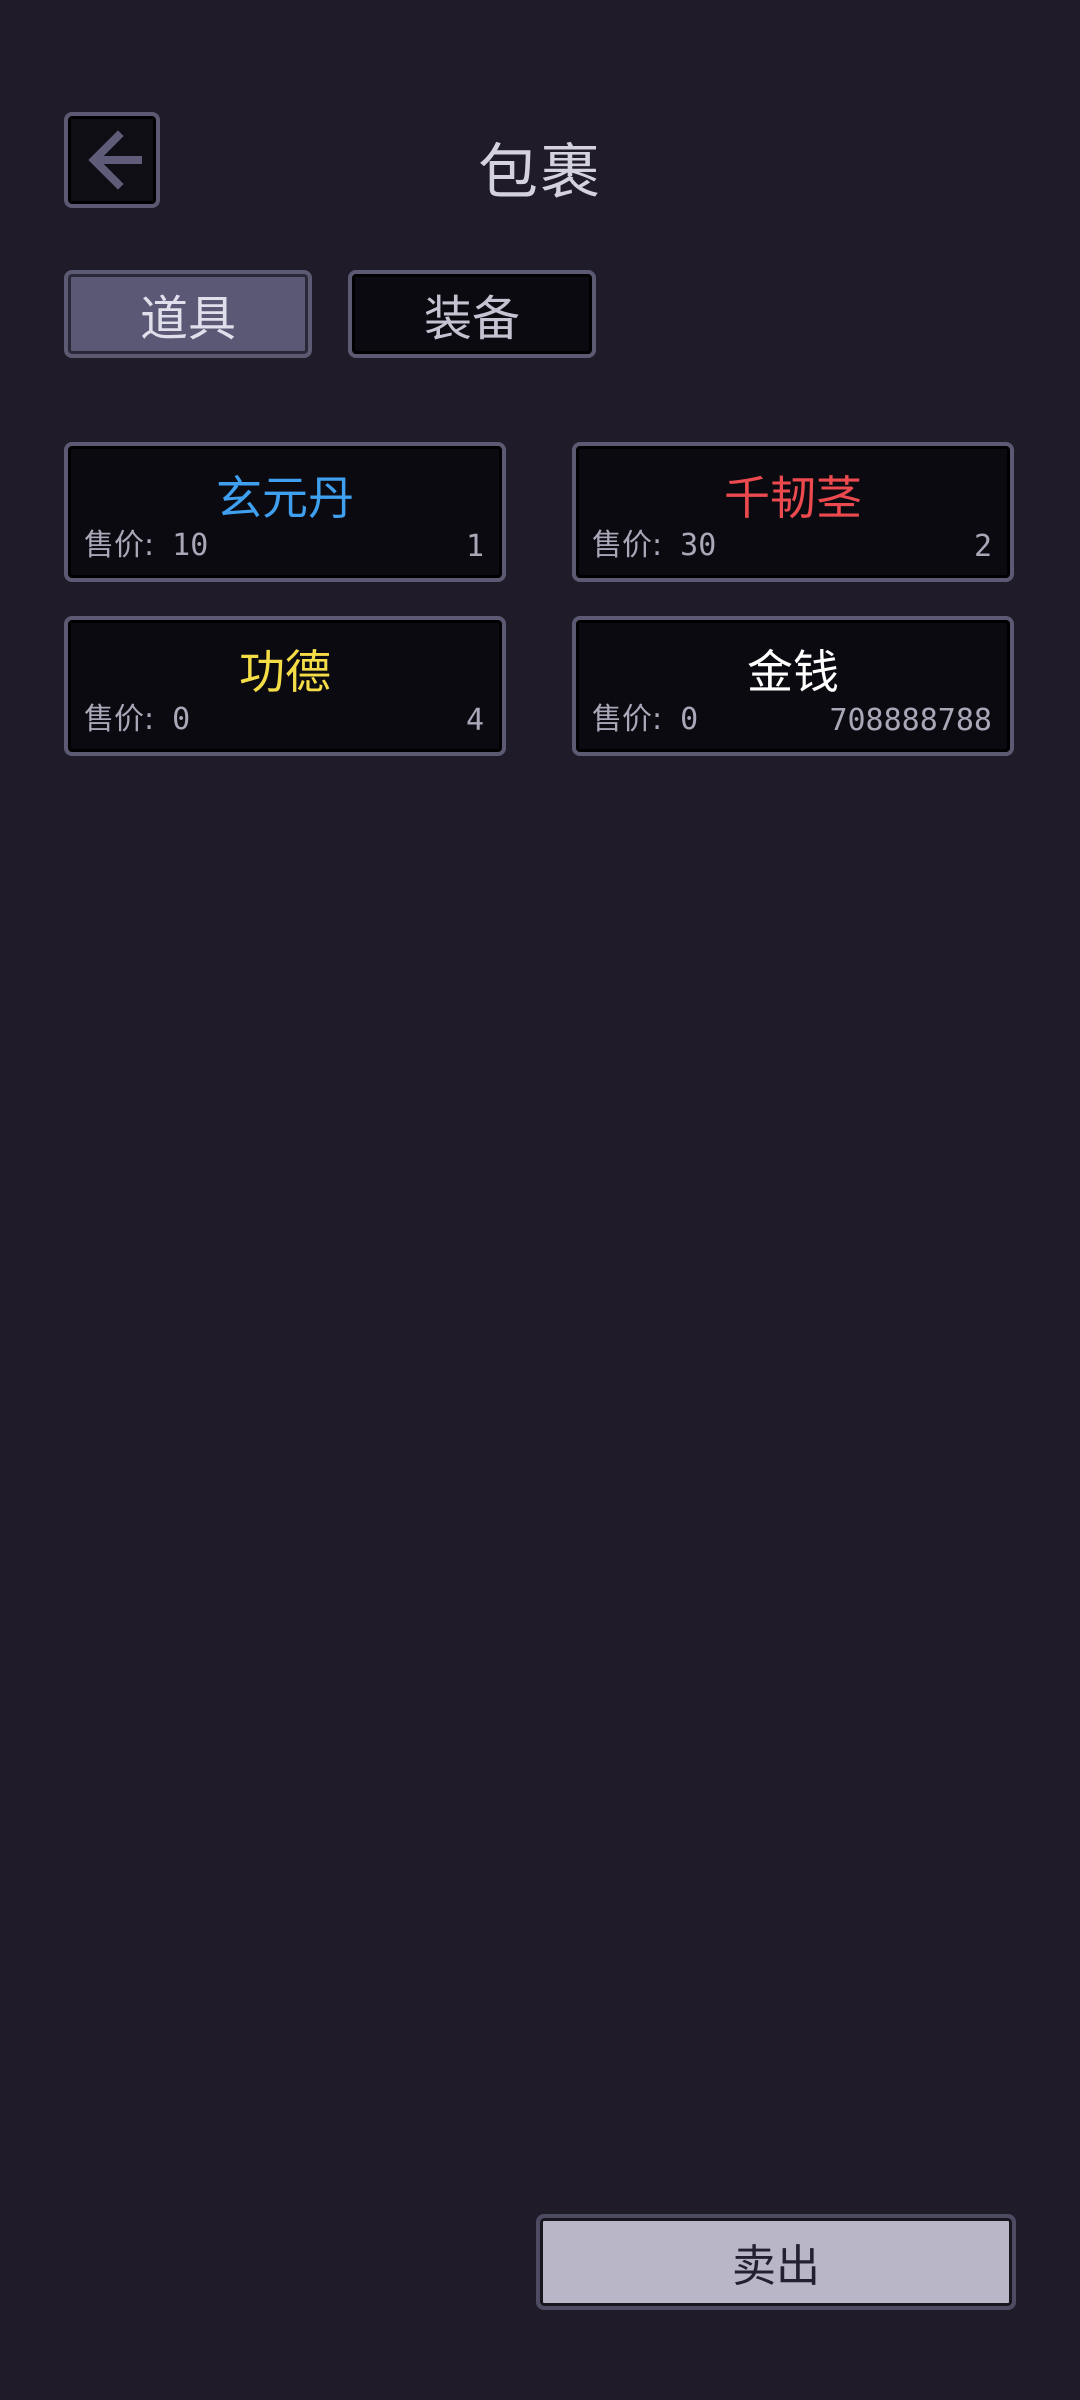  Describe the element at coordinates (188, 314) in the screenshot. I see `tab-items: 道具` at that location.